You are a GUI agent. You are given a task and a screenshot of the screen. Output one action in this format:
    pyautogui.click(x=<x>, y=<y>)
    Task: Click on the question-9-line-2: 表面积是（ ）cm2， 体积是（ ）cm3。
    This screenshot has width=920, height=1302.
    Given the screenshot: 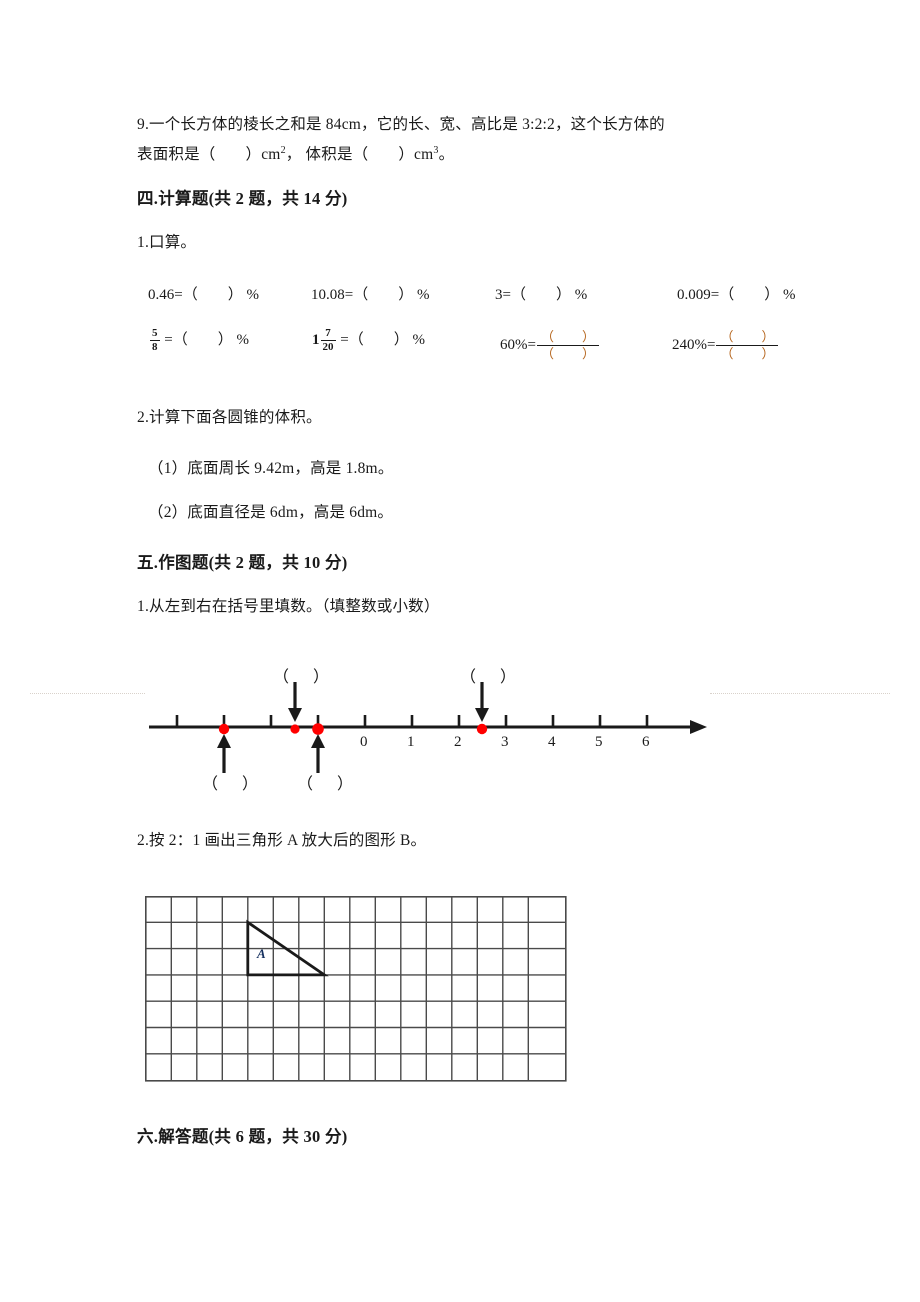 What is the action you would take?
    pyautogui.click(x=295, y=153)
    